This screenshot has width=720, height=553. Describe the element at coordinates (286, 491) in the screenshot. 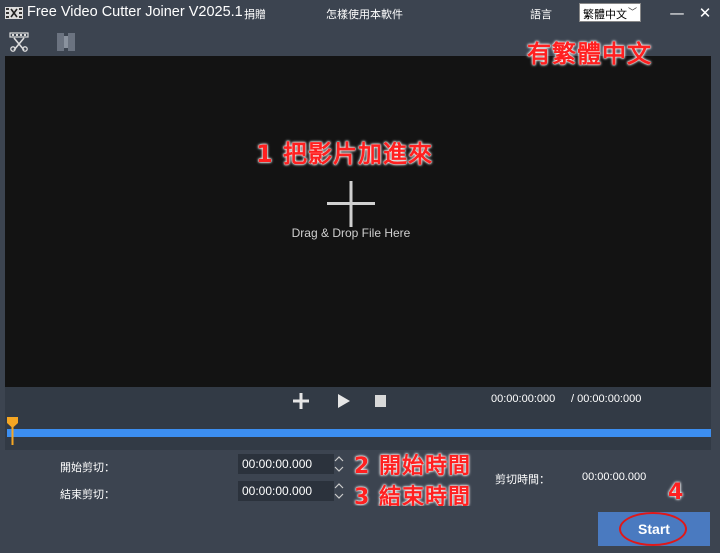

I see `end-time-field: 00:00:00.000` at that location.